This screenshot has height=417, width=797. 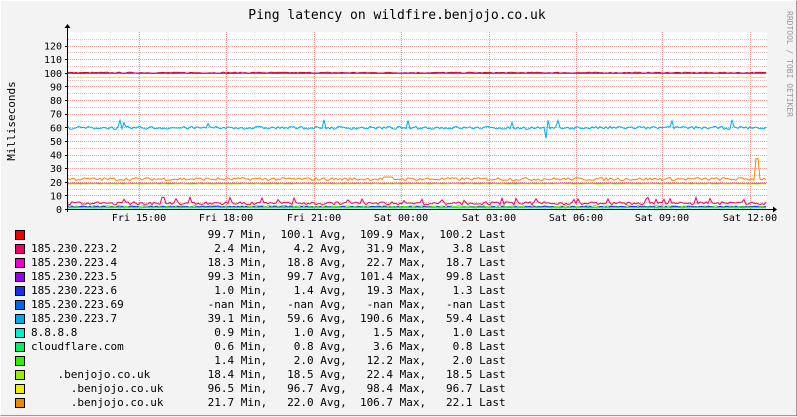 I want to click on legend-label: 185.230.223.7, so click(x=74, y=319).